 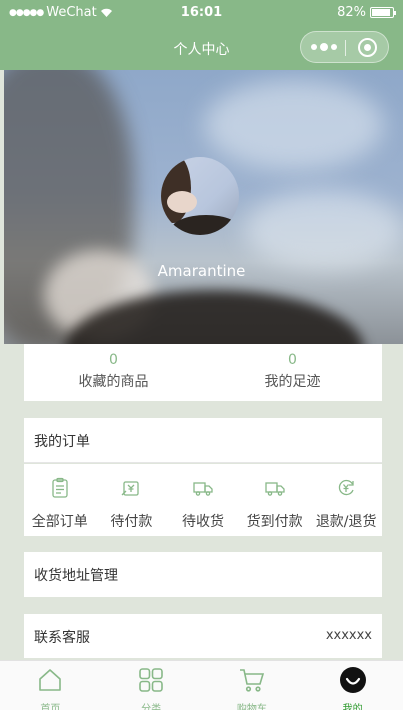 What do you see at coordinates (201, 13) in the screenshot?
I see `status-bar: ●●●●● WeChat 16:01 82%` at bounding box center [201, 13].